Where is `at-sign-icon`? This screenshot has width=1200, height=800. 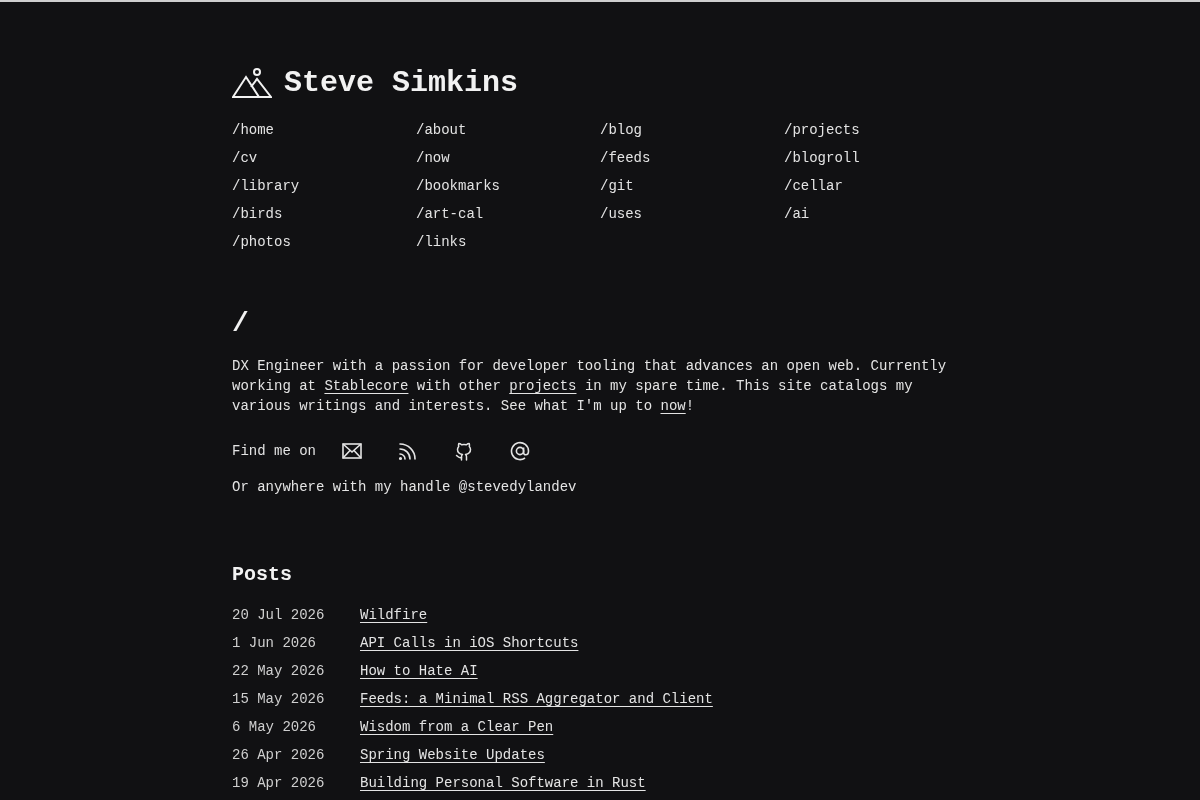 at-sign-icon is located at coordinates (520, 451).